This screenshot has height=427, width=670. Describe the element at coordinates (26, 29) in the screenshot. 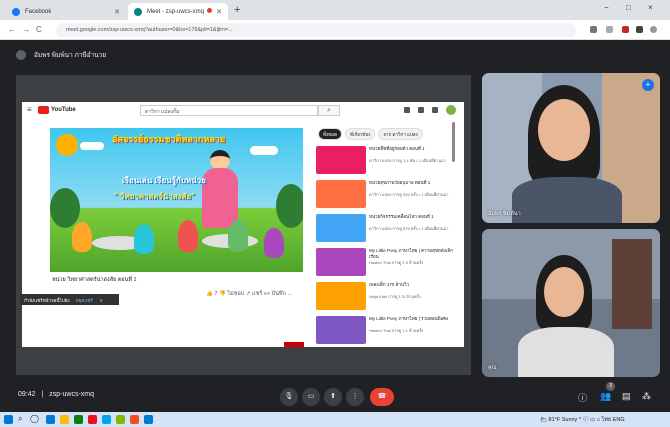

I see `forward-icon: →` at that location.